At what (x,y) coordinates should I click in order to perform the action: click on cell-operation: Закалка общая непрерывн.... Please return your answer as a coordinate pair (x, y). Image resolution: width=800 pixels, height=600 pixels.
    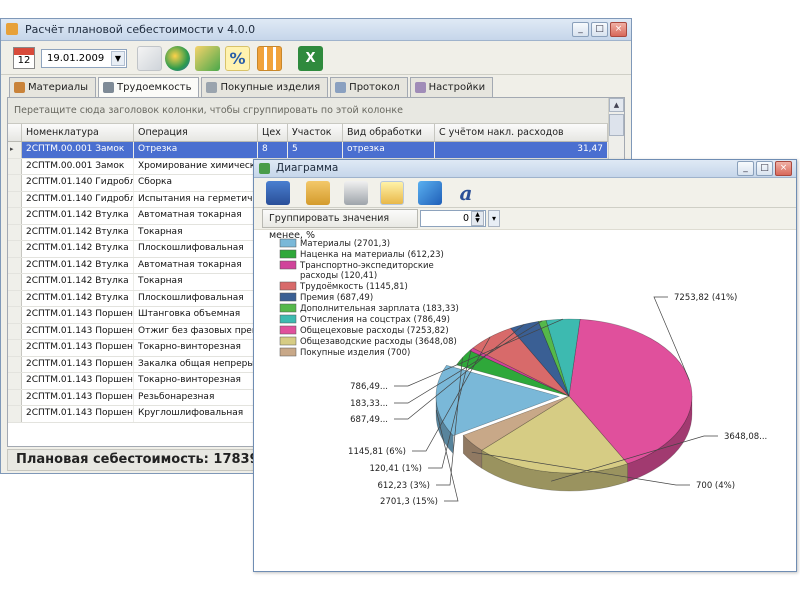
    Looking at the image, I should click on (196, 364).